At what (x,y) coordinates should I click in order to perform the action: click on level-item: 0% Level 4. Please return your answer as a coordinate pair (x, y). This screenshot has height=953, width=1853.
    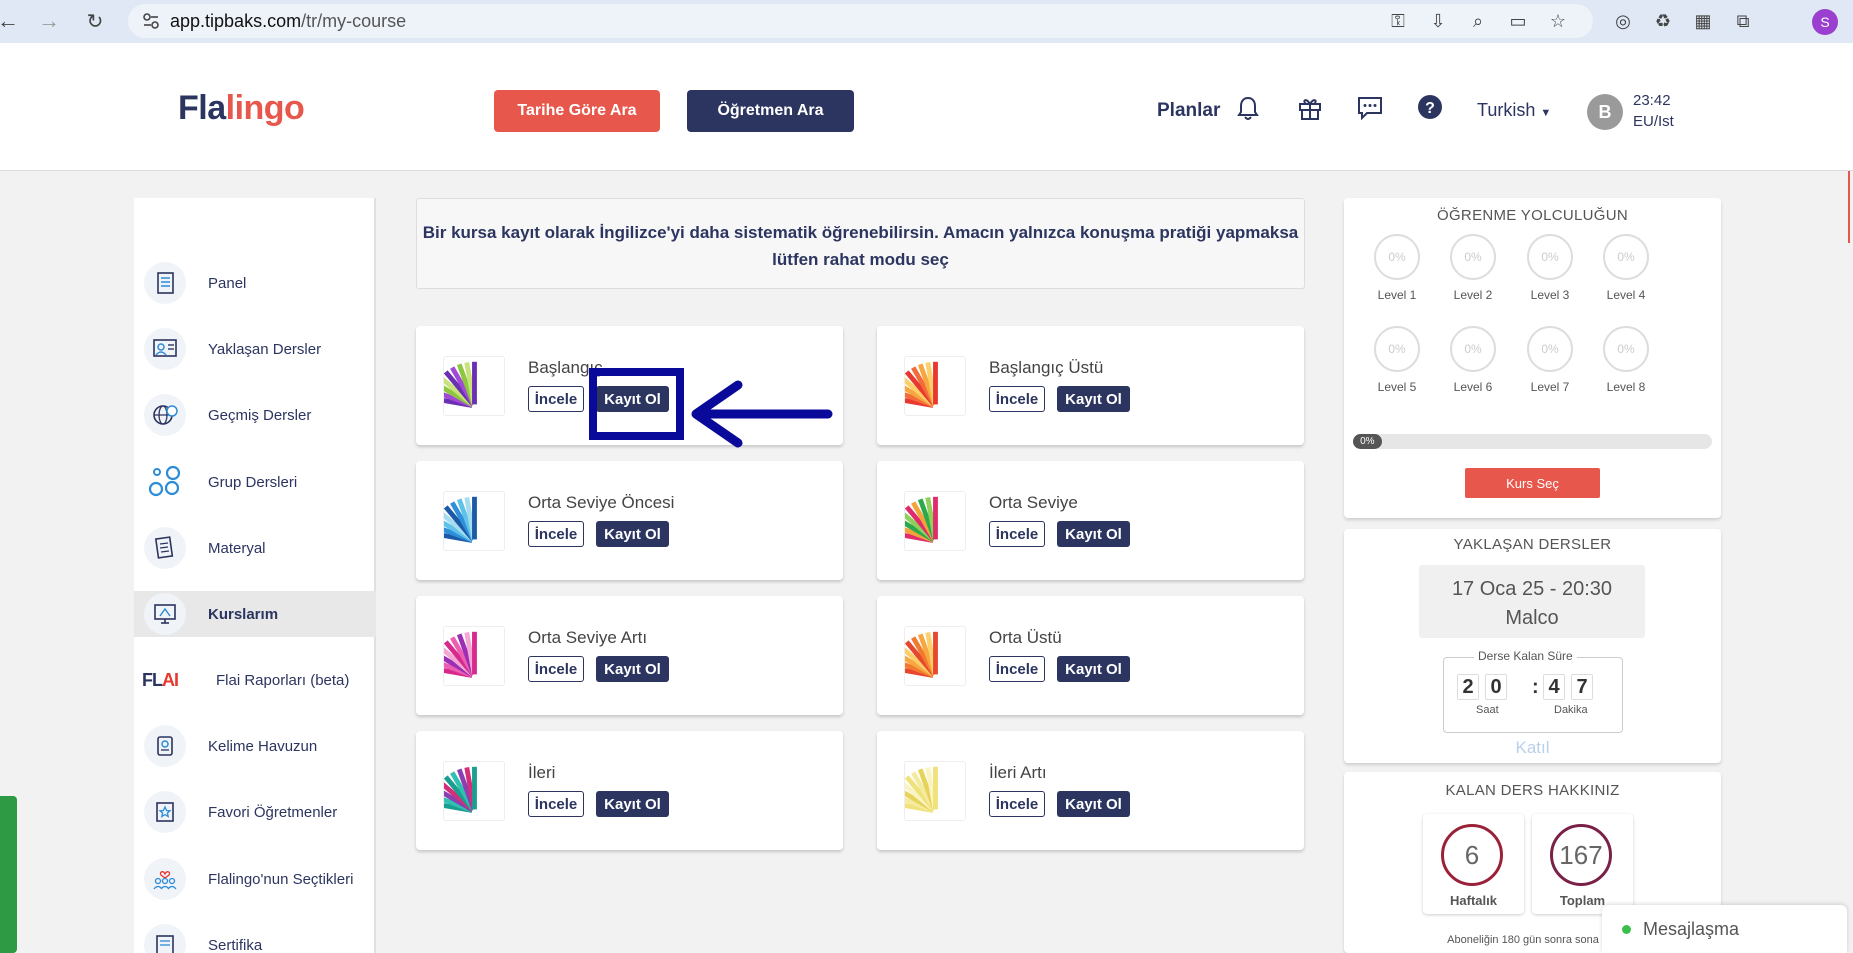
    Looking at the image, I should click on (1626, 268).